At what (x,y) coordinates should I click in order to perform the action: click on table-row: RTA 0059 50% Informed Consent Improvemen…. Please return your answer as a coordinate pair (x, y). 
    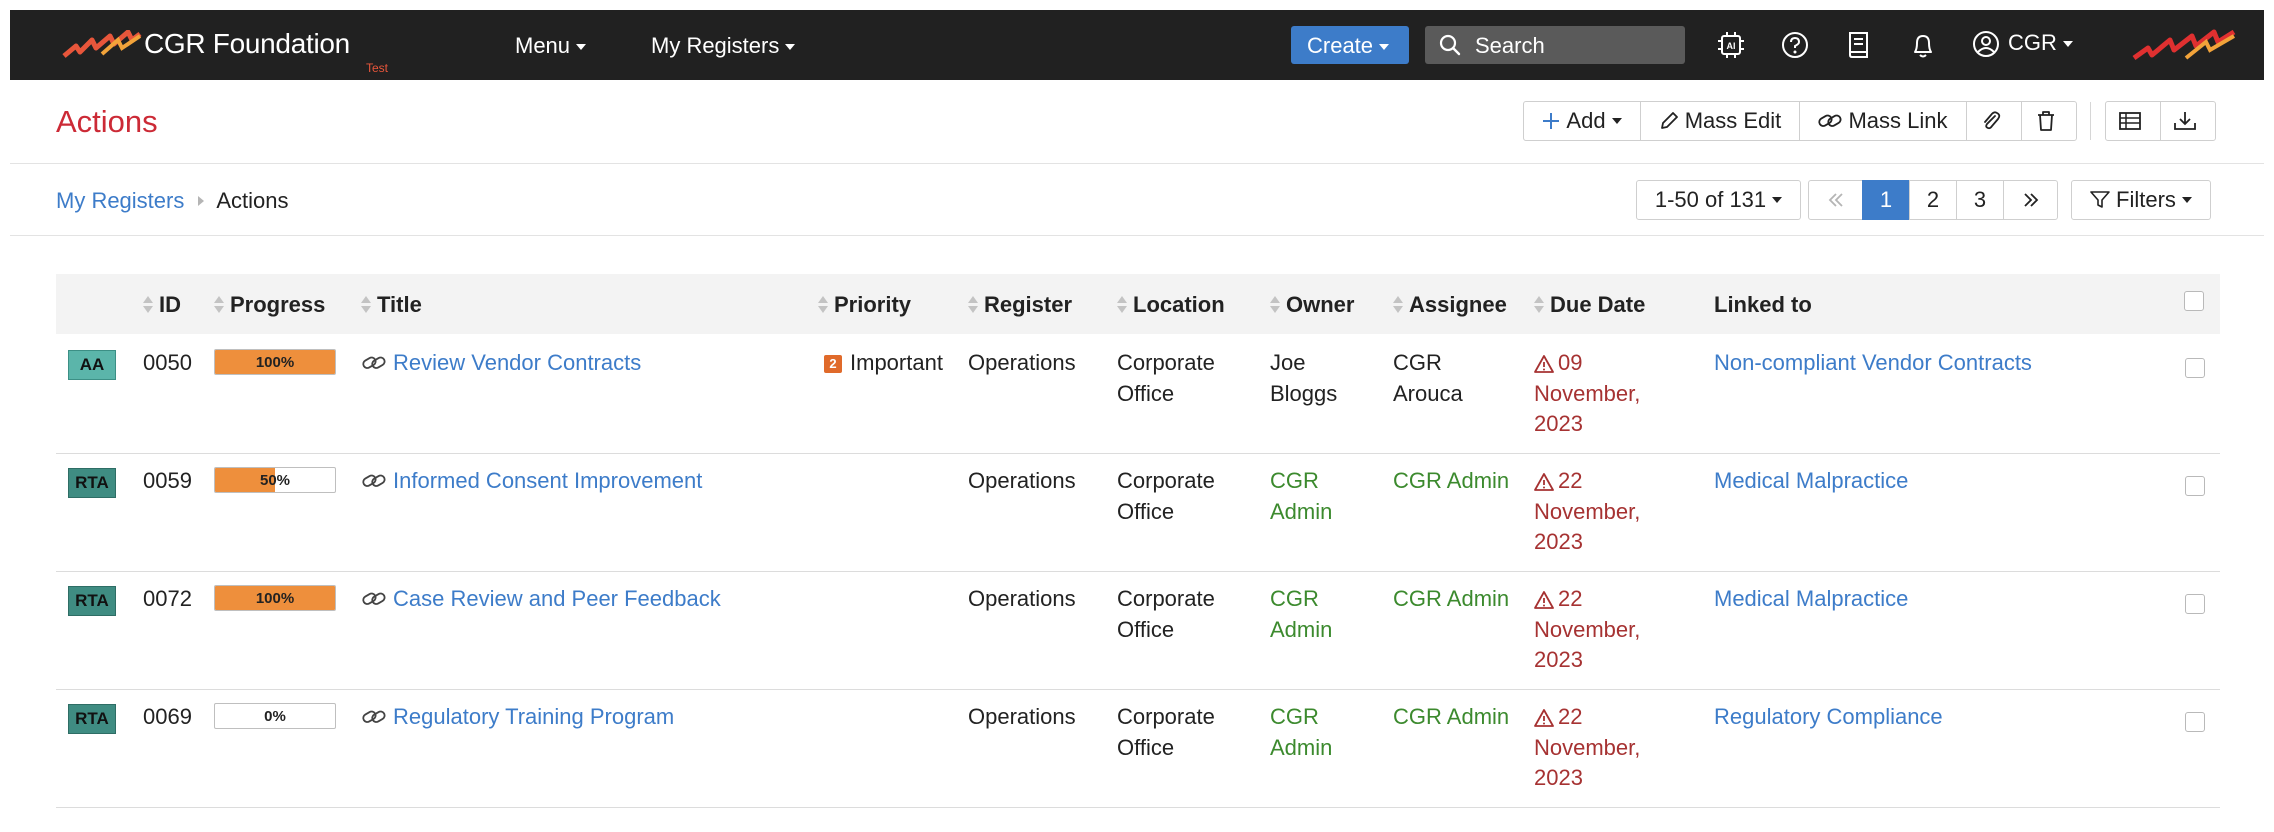
    Looking at the image, I should click on (1138, 513).